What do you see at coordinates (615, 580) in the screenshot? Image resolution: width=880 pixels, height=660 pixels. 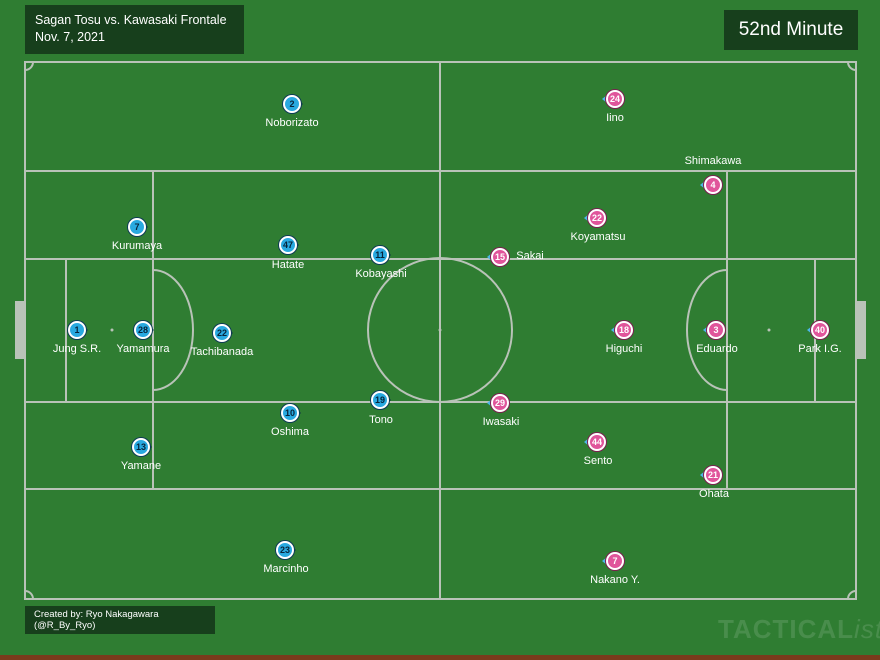 I see `away-player-name: Nakano Y.` at bounding box center [615, 580].